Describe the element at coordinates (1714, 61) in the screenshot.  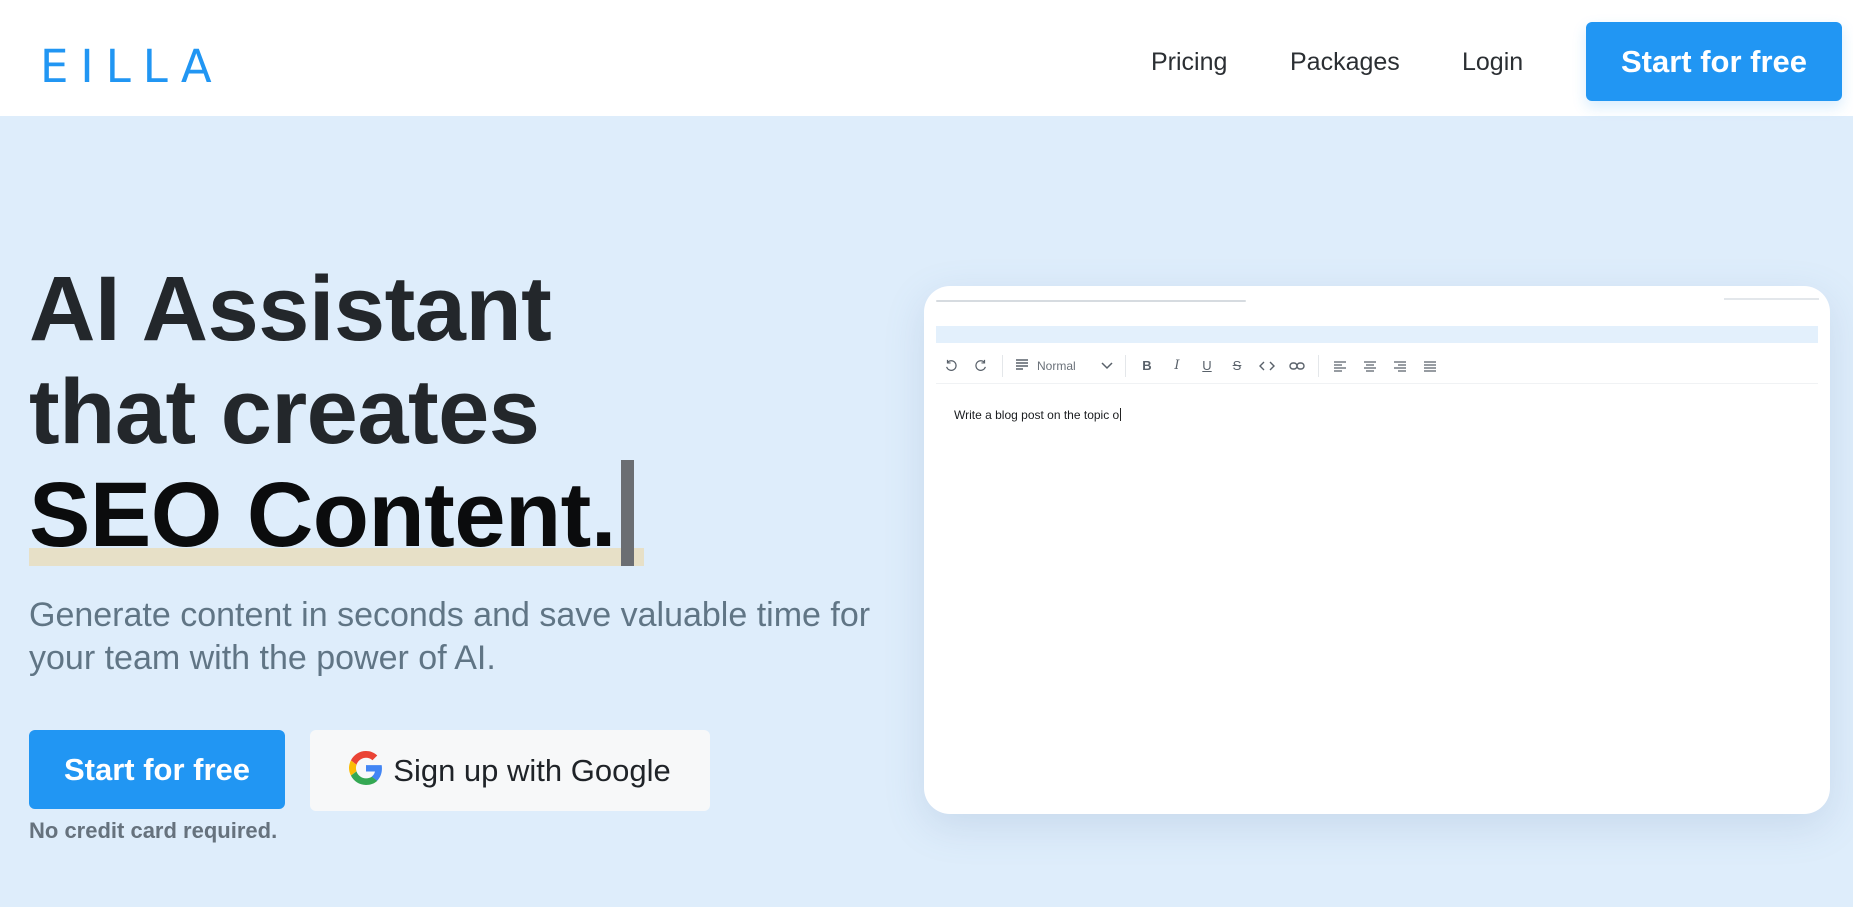
I see `header-start-free-button: Start for free` at that location.